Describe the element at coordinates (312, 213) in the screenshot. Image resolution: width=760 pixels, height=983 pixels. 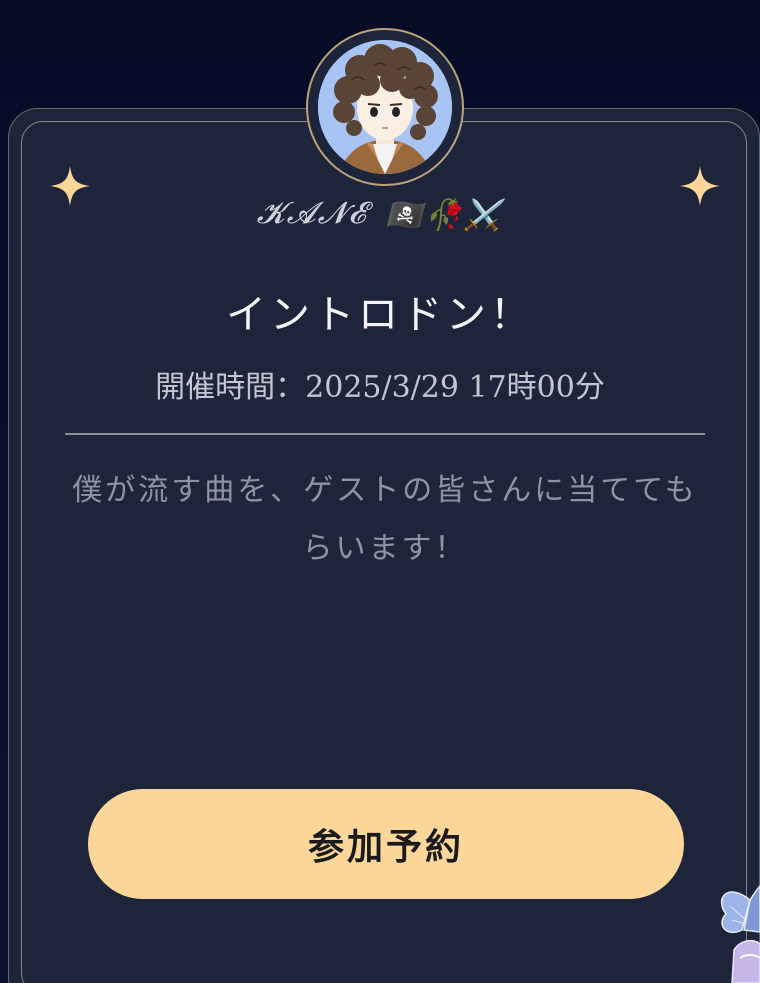
I see `host-name-text: 𝓚𝓐𝓝𝓔` at that location.